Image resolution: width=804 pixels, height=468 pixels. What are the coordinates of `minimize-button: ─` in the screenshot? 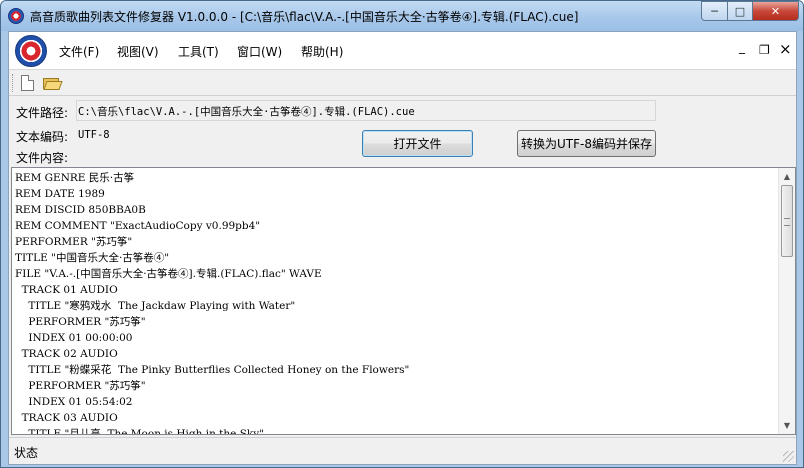 It's located at (714, 11).